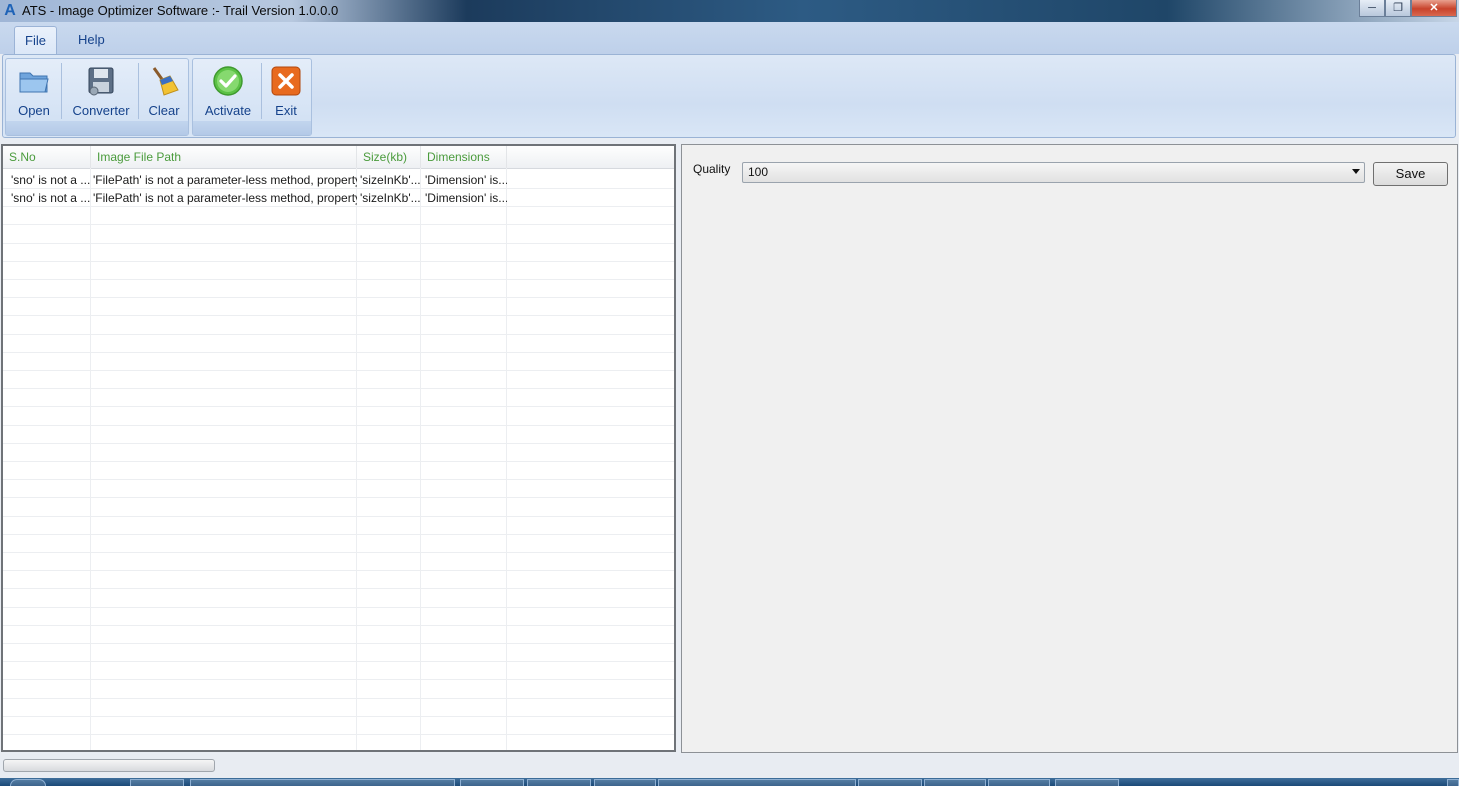 This screenshot has height=786, width=1459. I want to click on column-header-file-path: Image File Path, so click(224, 157).